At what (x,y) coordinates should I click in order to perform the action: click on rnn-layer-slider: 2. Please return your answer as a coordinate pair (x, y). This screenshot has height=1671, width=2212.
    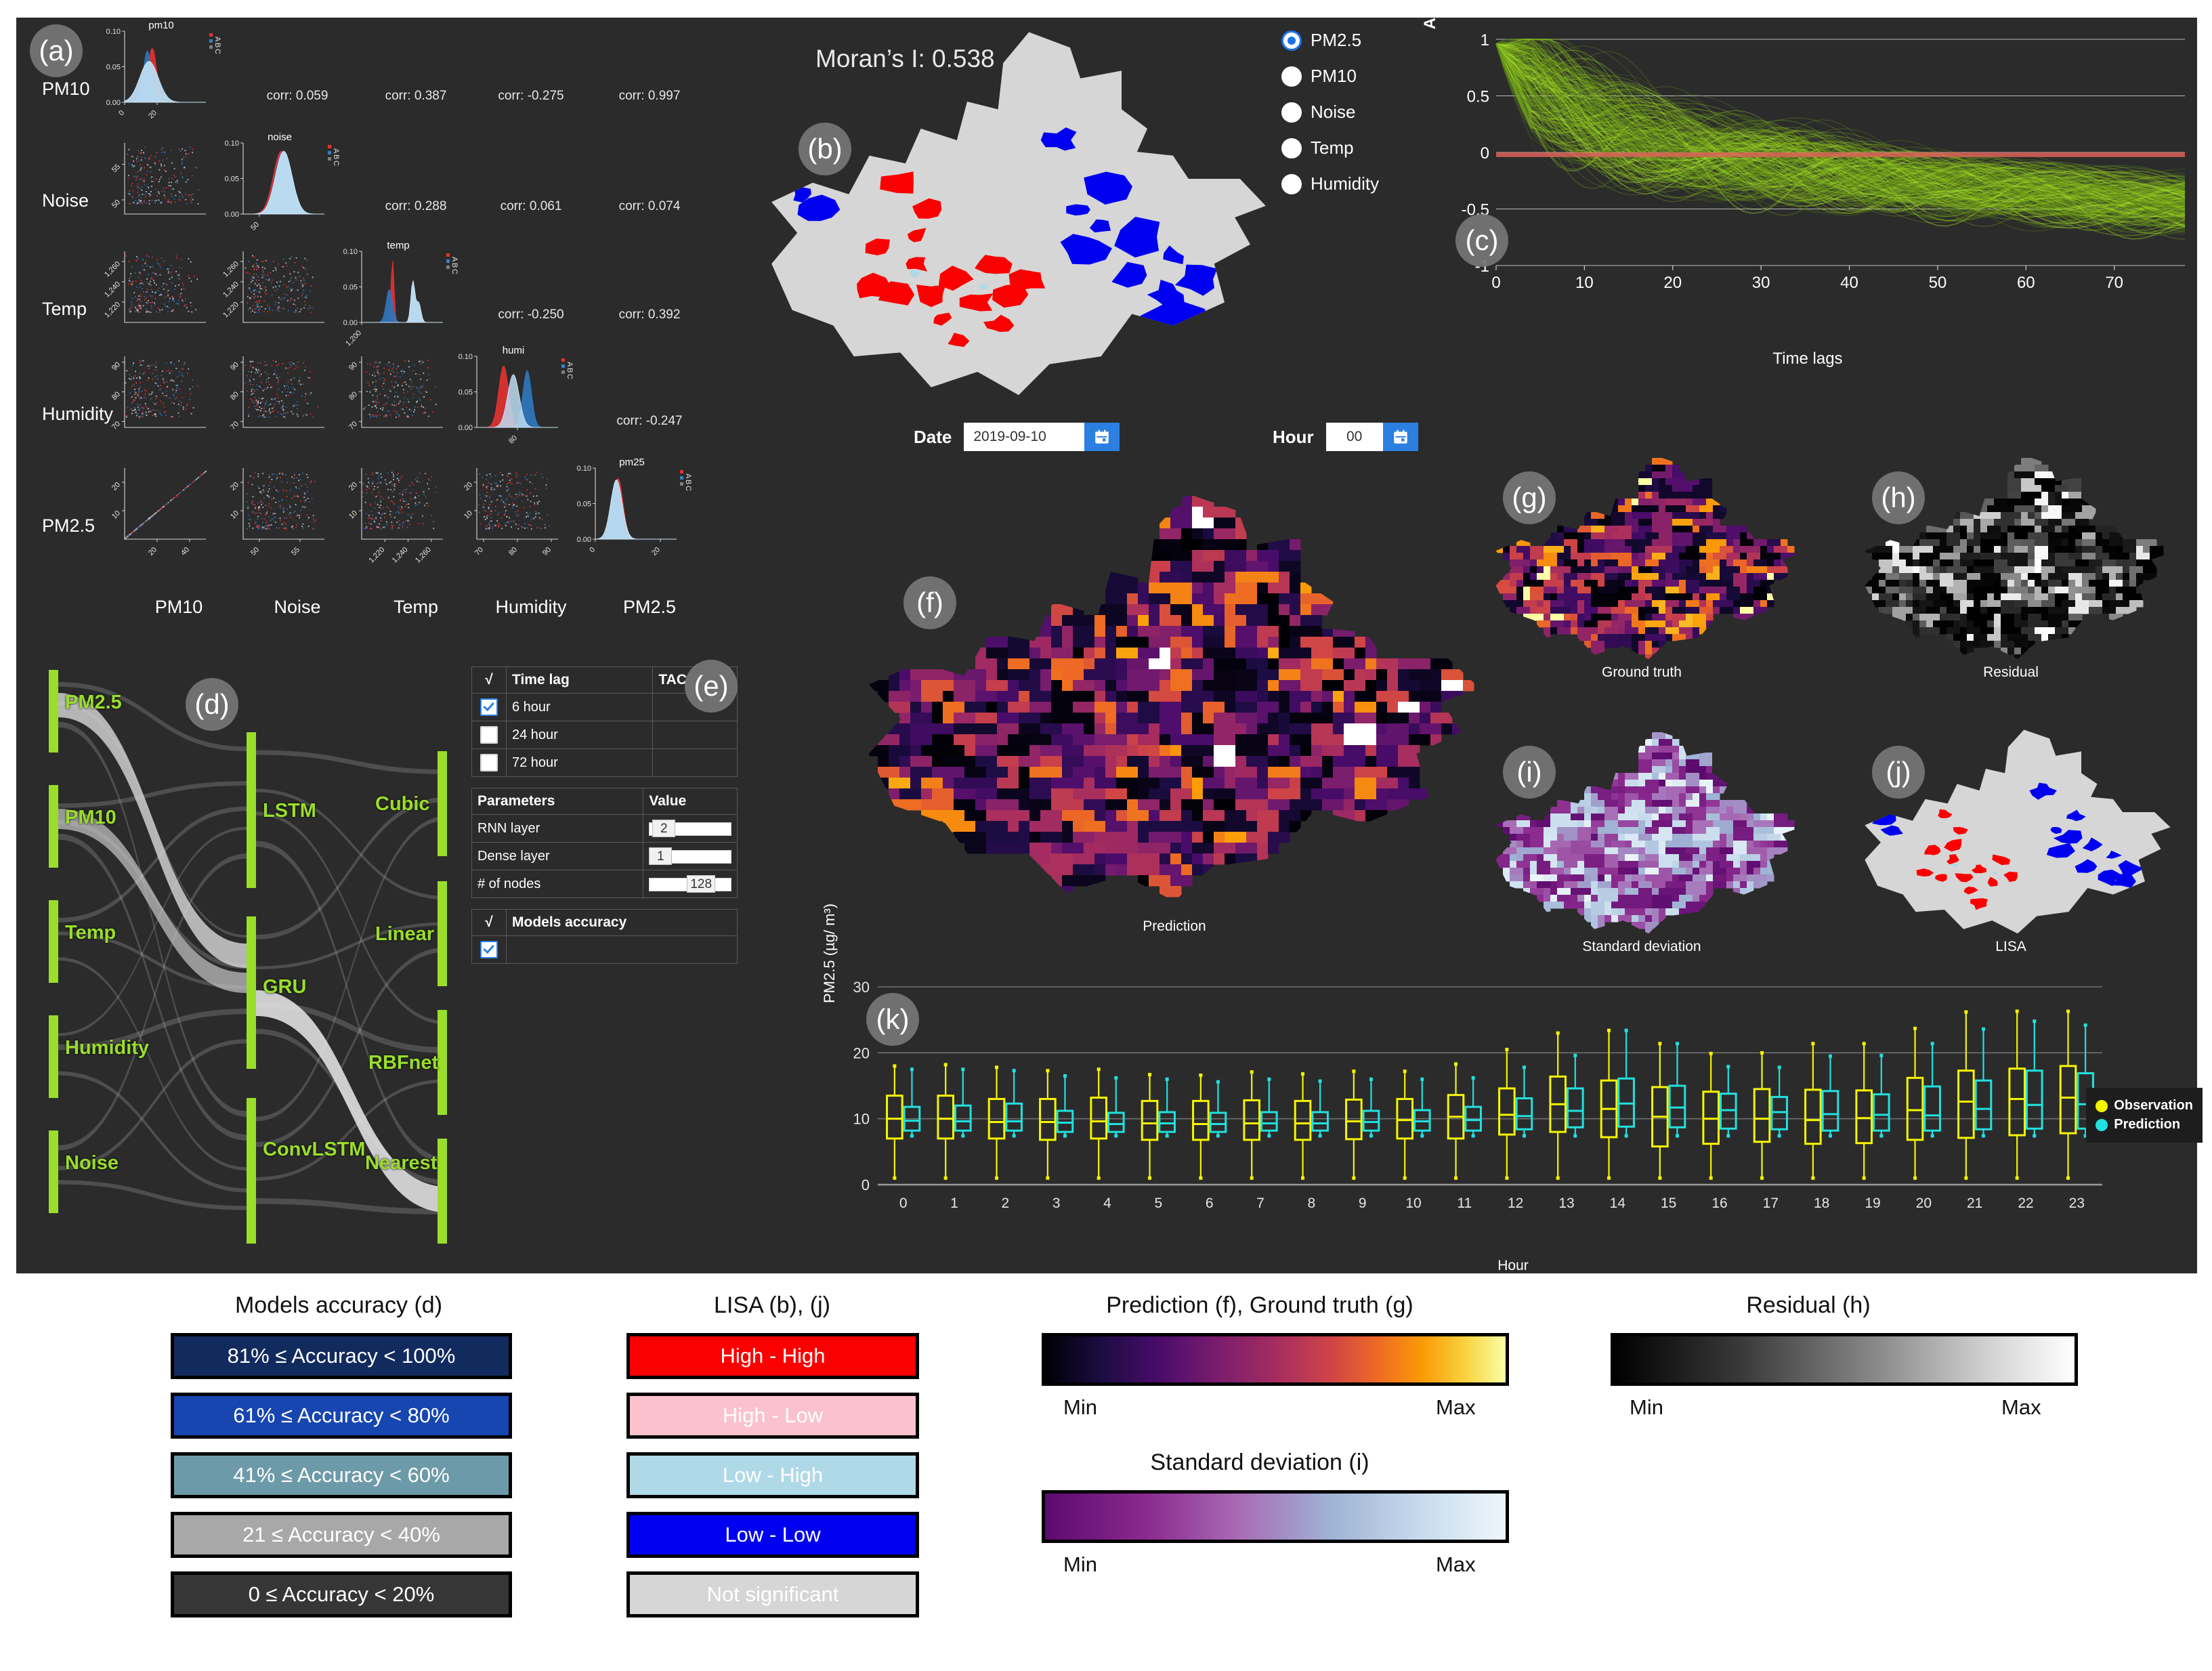
    Looking at the image, I should click on (690, 828).